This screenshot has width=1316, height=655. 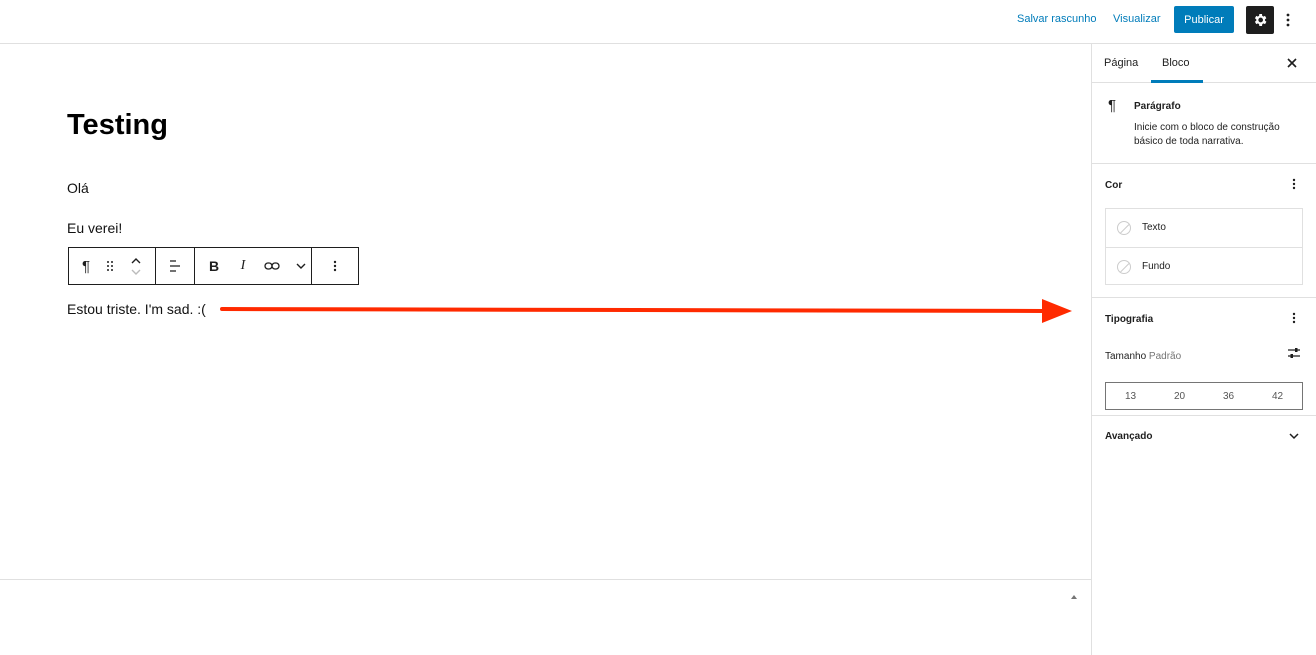 What do you see at coordinates (1126, 356) in the screenshot?
I see `font-size-label-text: Tamanho` at bounding box center [1126, 356].